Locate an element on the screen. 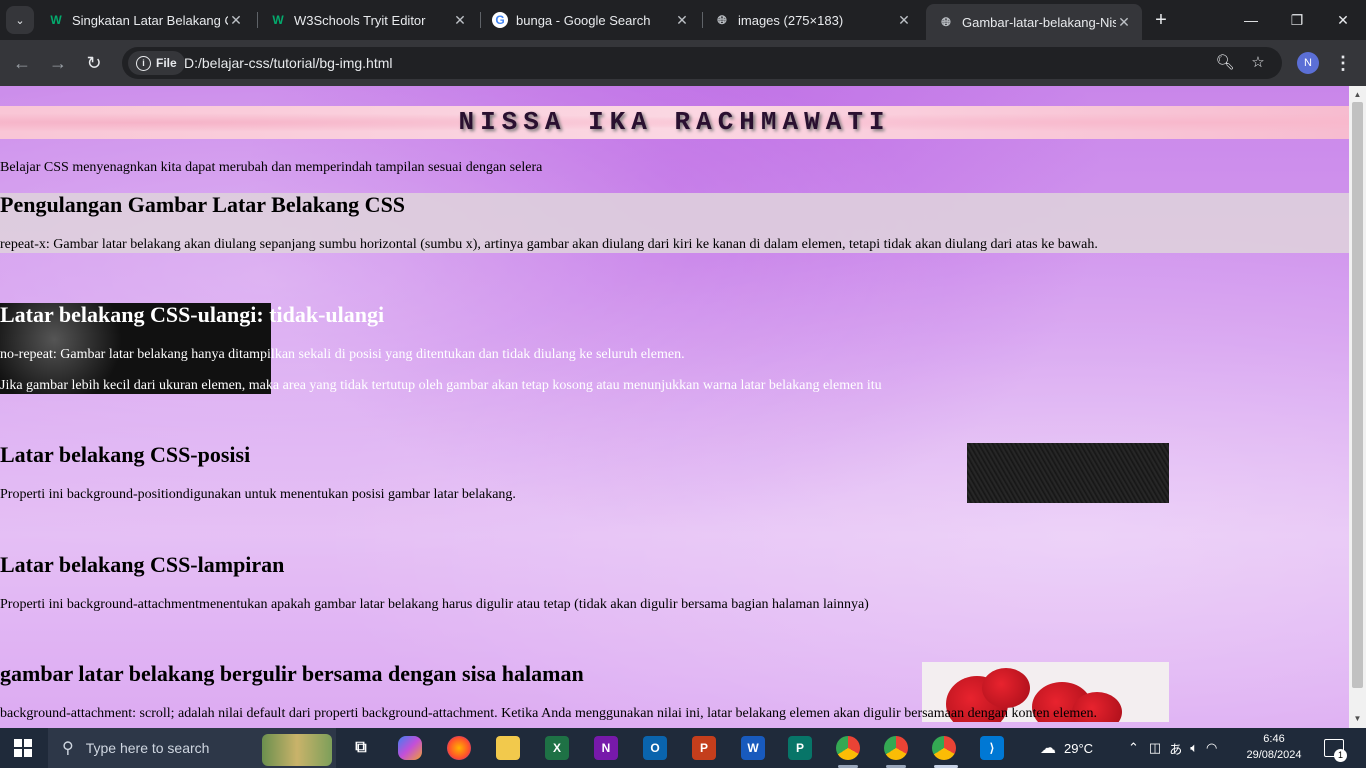 The height and width of the screenshot is (768, 1366). word-icon: W is located at coordinates (753, 748).